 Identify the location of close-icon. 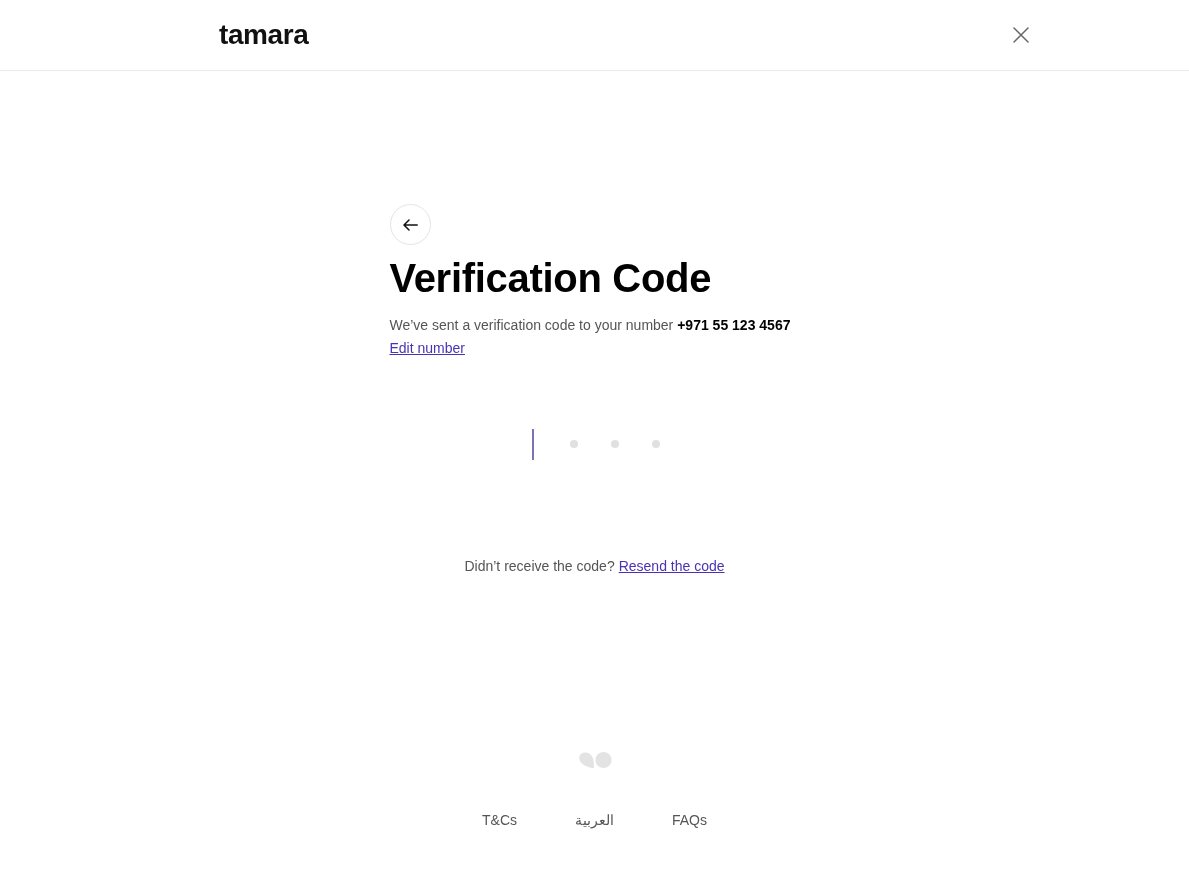
(1021, 35).